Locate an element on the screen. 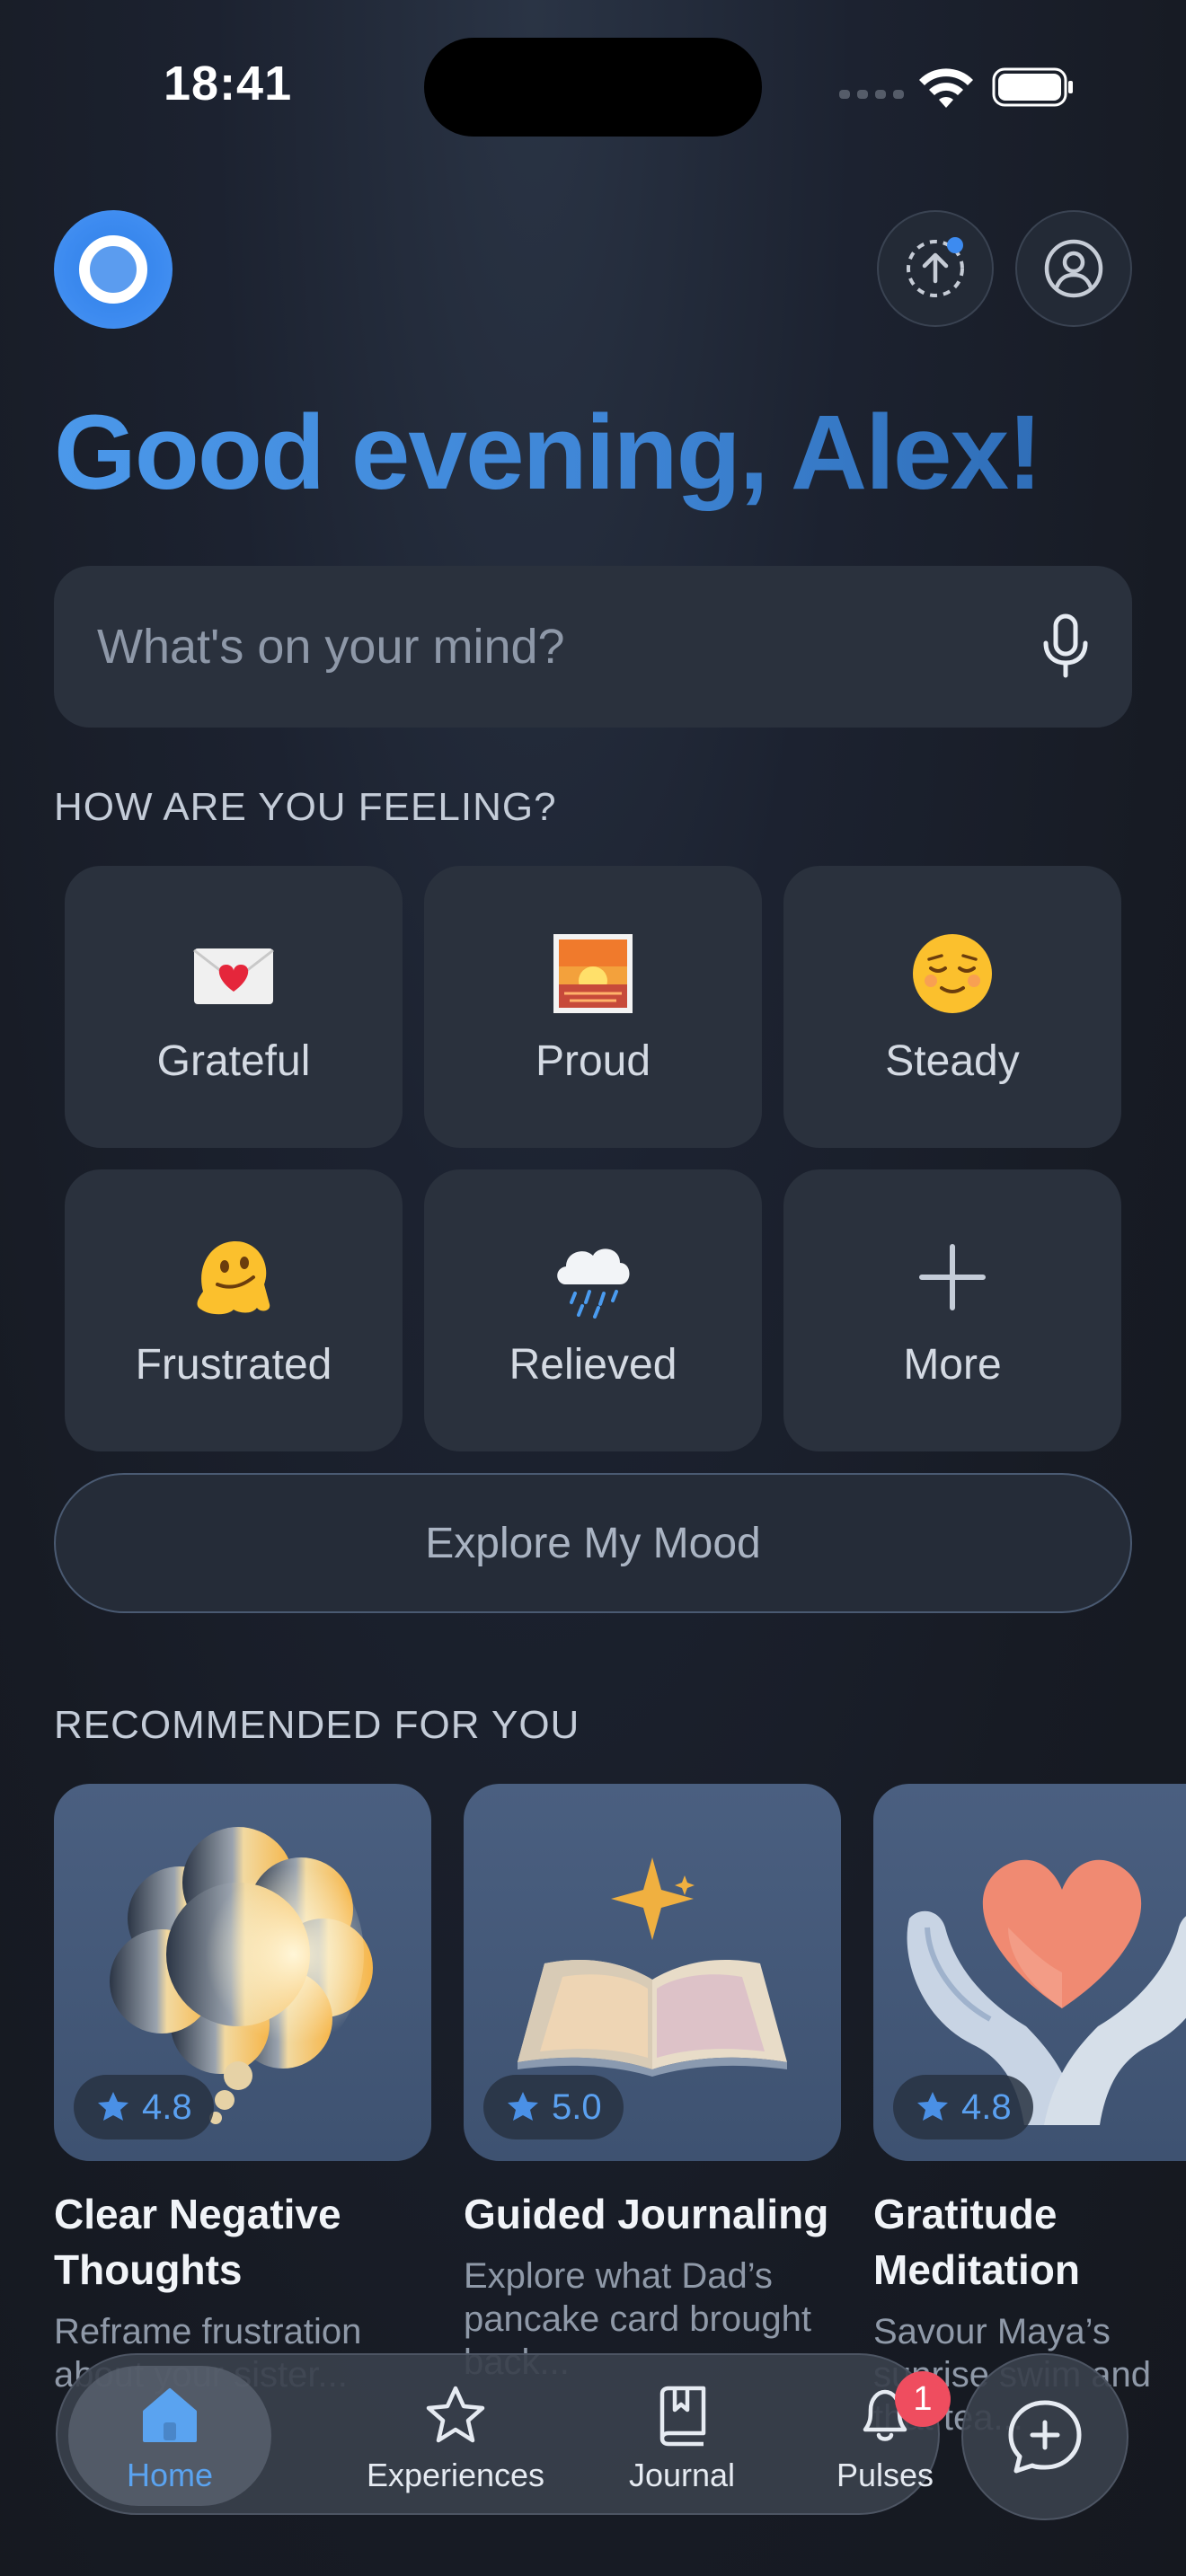 Image resolution: width=1186 pixels, height=2576 pixels. mood-label: Steady is located at coordinates (952, 1061).